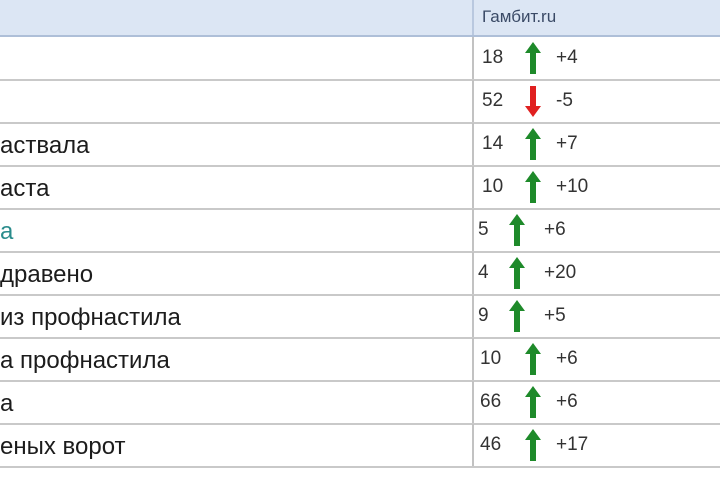  Describe the element at coordinates (560, 272) in the screenshot. I see `row-change: +20` at that location.